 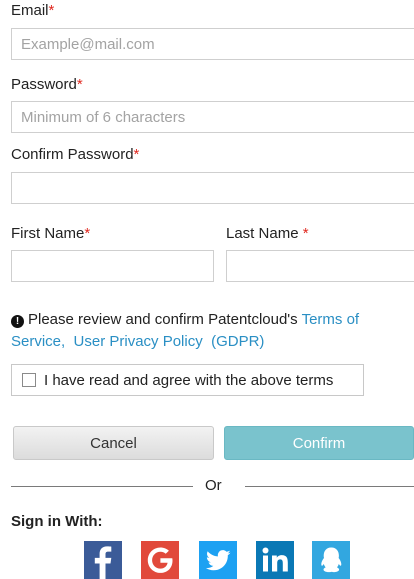 I want to click on email-label: Email*, so click(x=33, y=10).